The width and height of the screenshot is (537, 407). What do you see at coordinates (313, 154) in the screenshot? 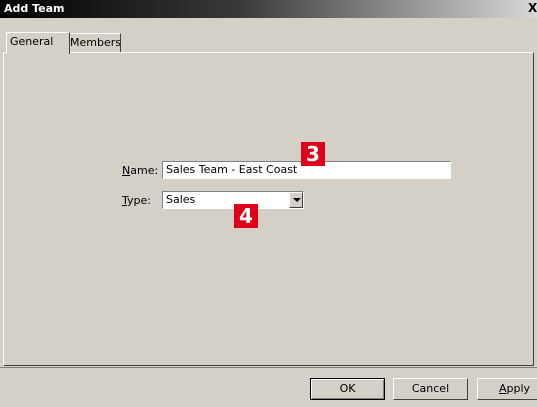
I see `callout-3: 3` at bounding box center [313, 154].